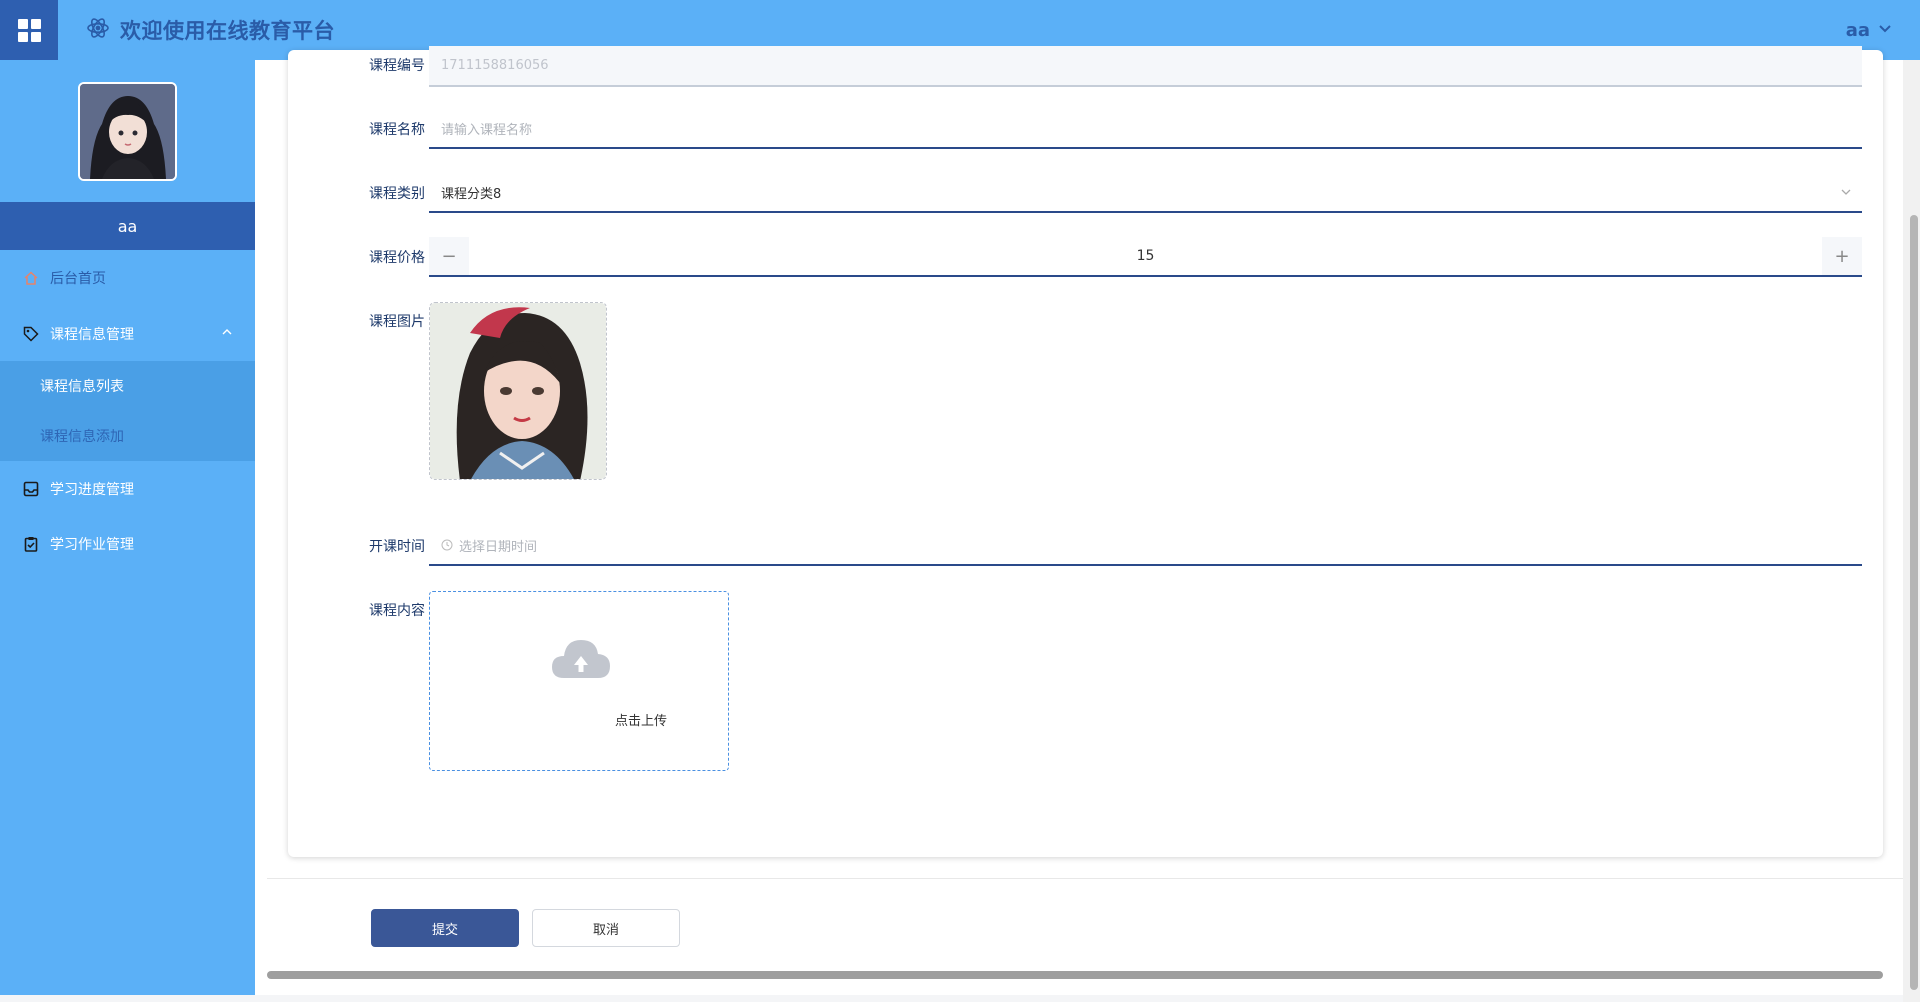 The image size is (1920, 1002). What do you see at coordinates (127, 436) in the screenshot?
I see `sidebar-item-course-add: 课程信息添加` at bounding box center [127, 436].